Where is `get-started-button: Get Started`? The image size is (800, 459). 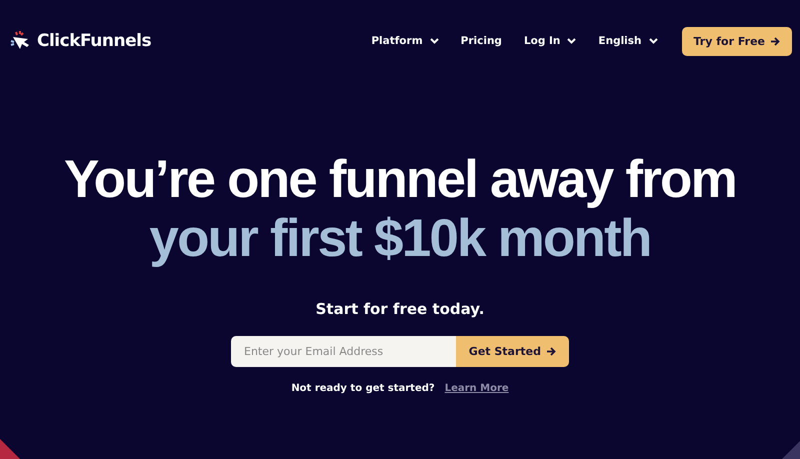 get-started-button: Get Started is located at coordinates (512, 351).